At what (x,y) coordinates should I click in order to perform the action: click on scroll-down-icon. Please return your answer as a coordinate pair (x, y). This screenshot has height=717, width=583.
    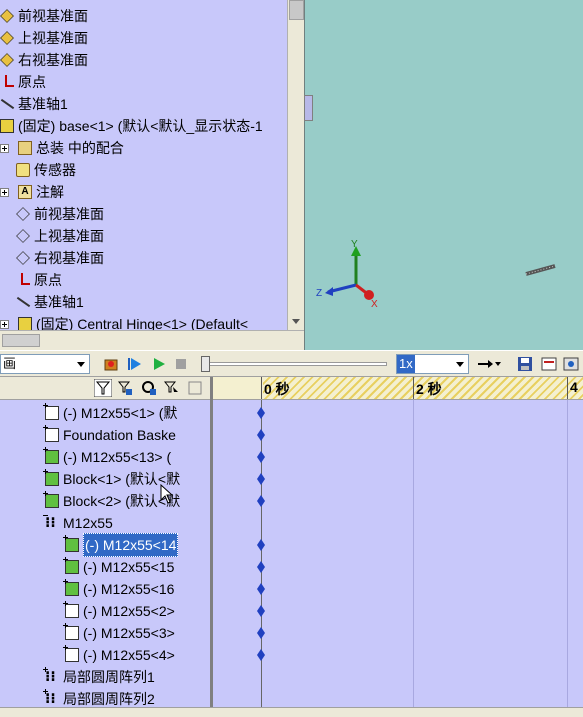
    Looking at the image, I should click on (296, 321).